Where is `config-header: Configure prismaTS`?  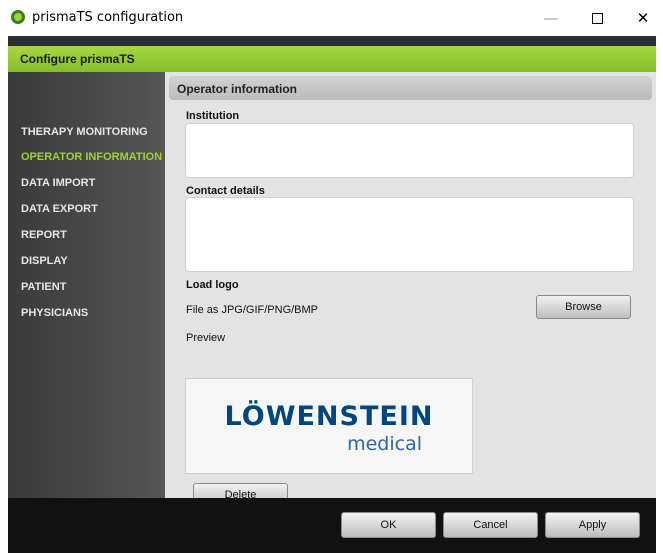 config-header: Configure prismaTS is located at coordinates (332, 59).